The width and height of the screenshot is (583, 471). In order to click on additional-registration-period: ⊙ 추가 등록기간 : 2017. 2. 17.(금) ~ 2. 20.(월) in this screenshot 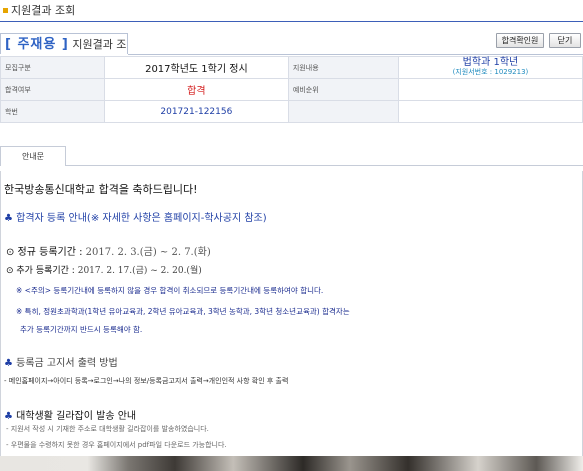, I will do `click(104, 269)`.